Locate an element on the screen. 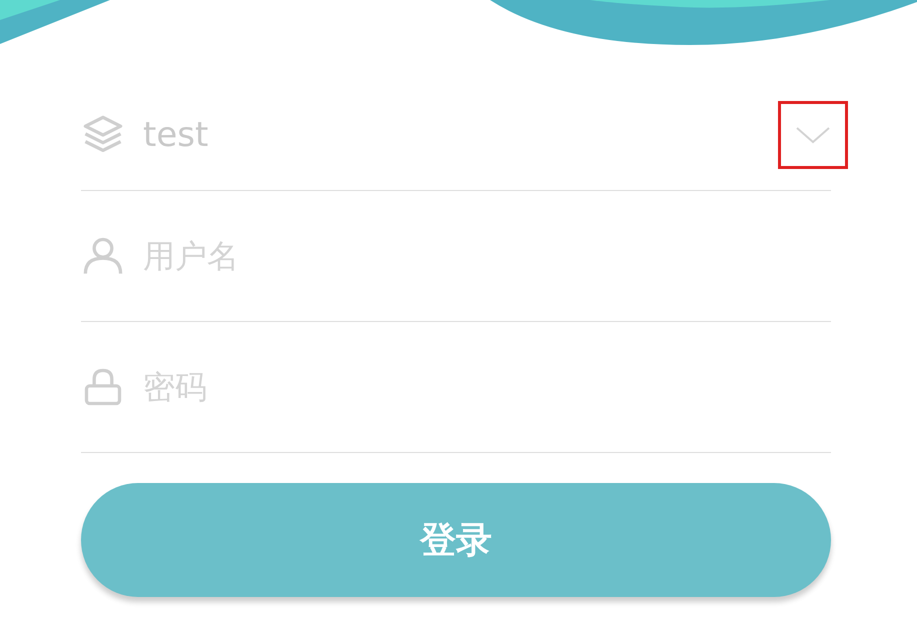 Image resolution: width=917 pixels, height=622 pixels. dropdown-button is located at coordinates (813, 135).